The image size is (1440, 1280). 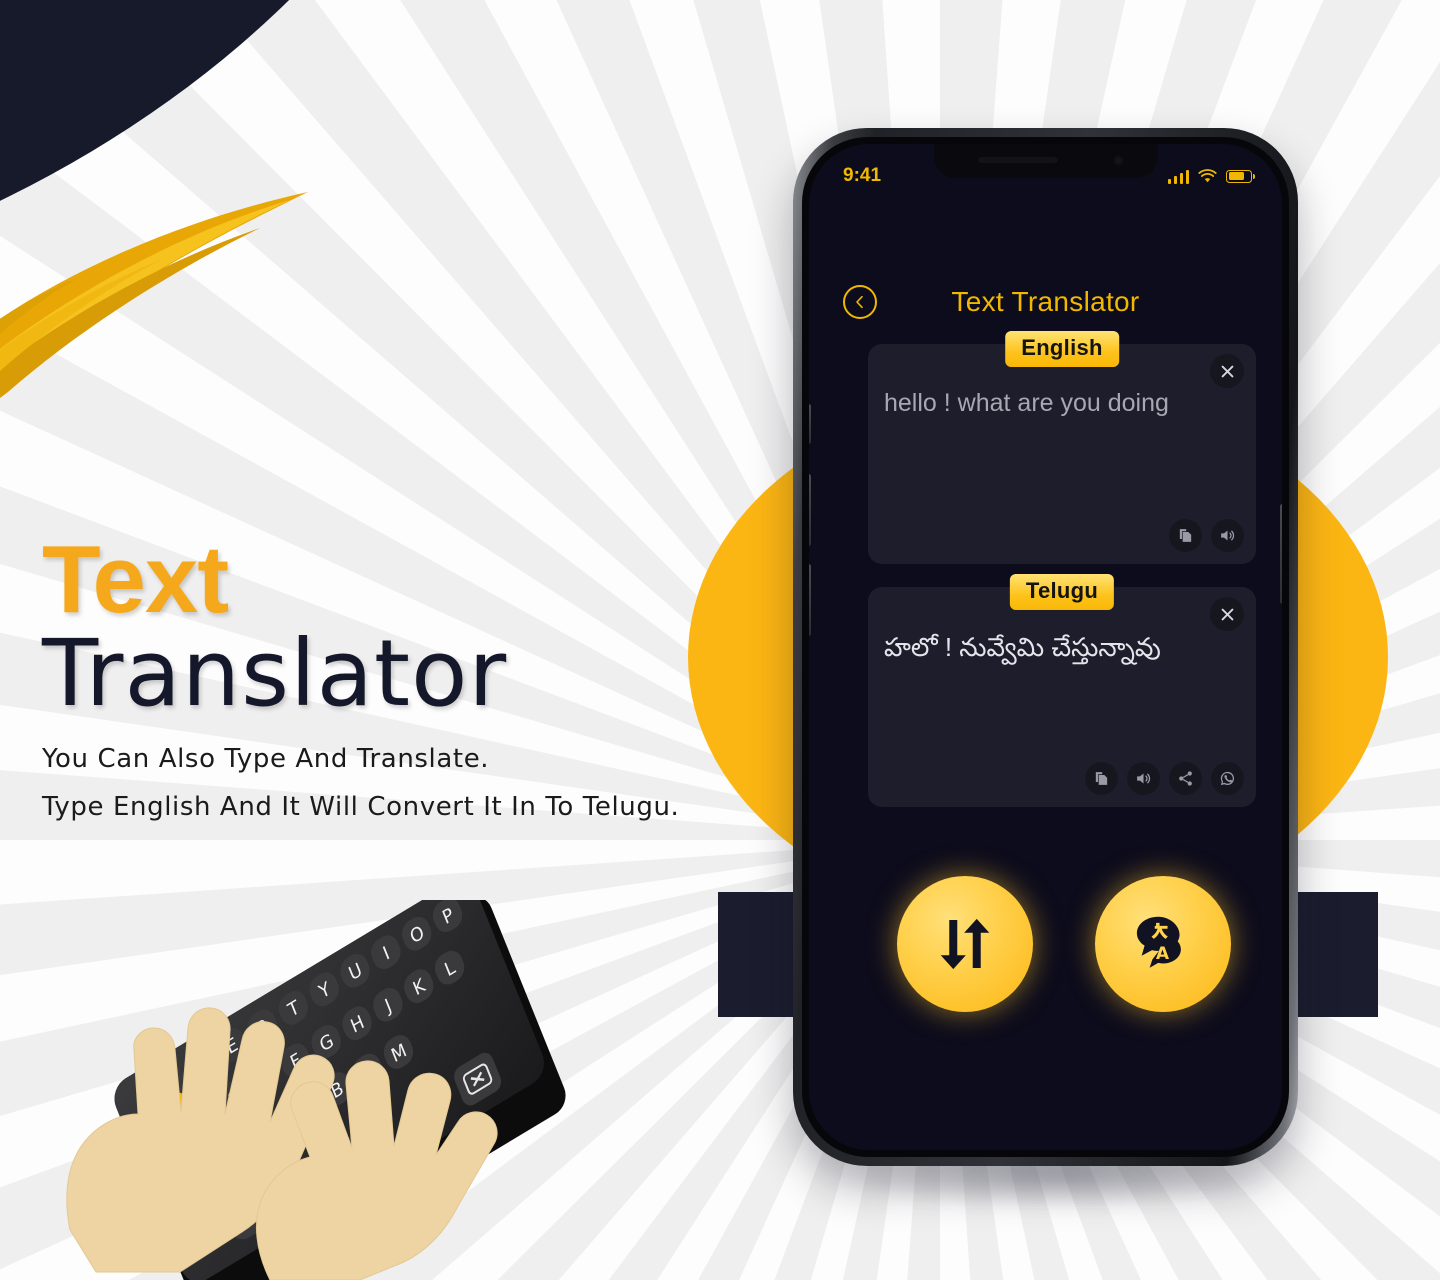 I want to click on mute-switch, so click(x=810, y=424).